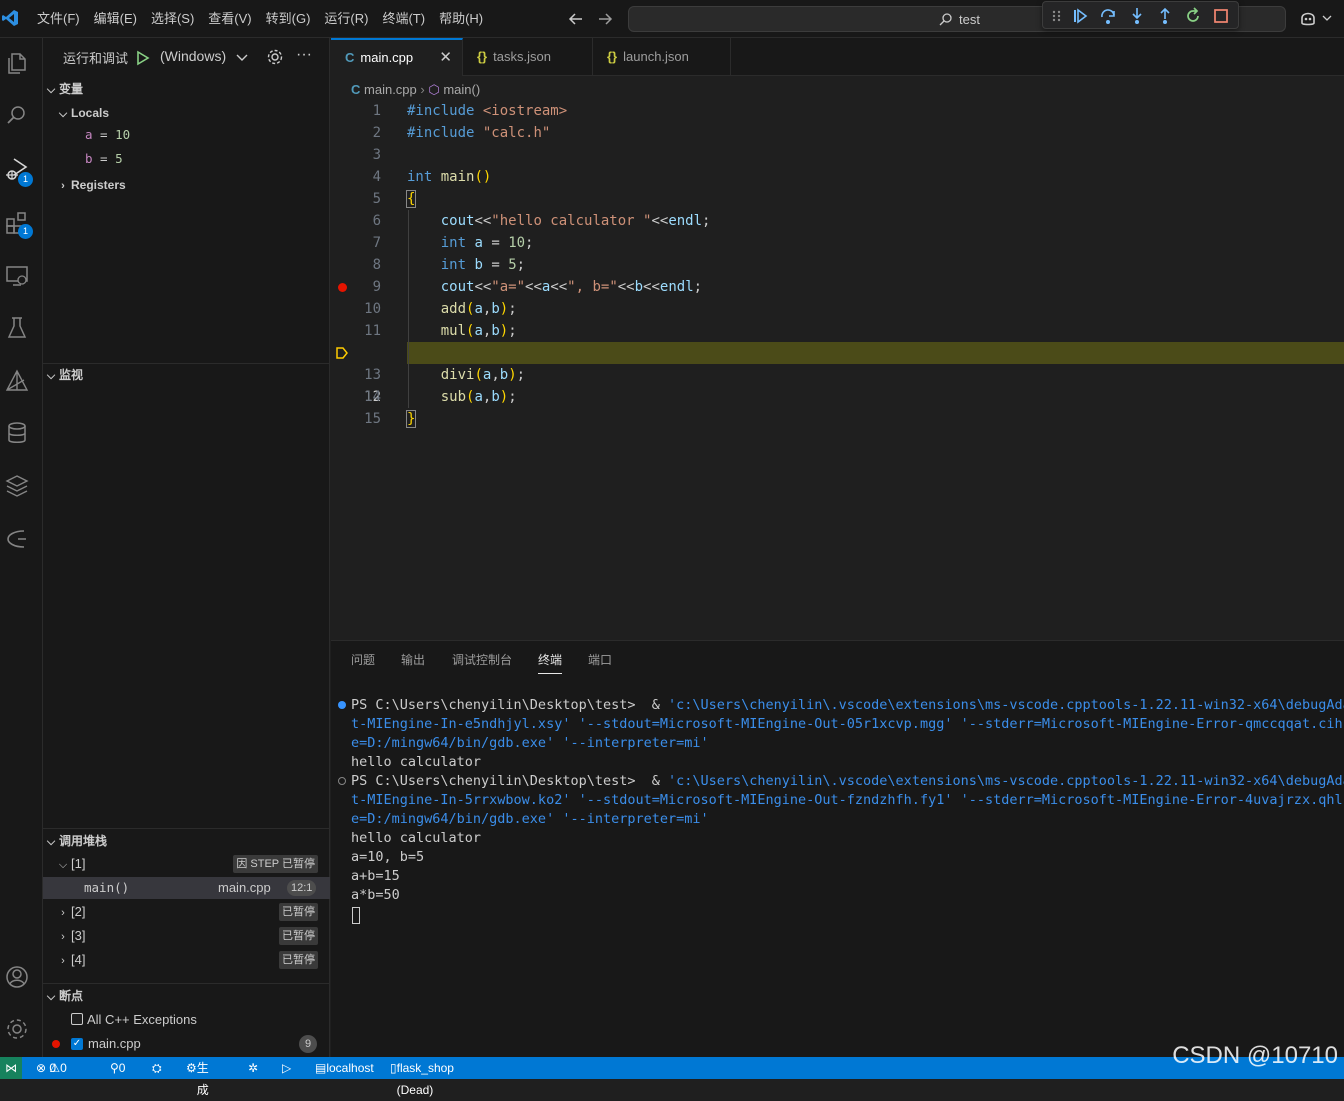 The image size is (1344, 1101). Describe the element at coordinates (528, 57) in the screenshot. I see `tab-tasks-json: {} tasks.json` at that location.